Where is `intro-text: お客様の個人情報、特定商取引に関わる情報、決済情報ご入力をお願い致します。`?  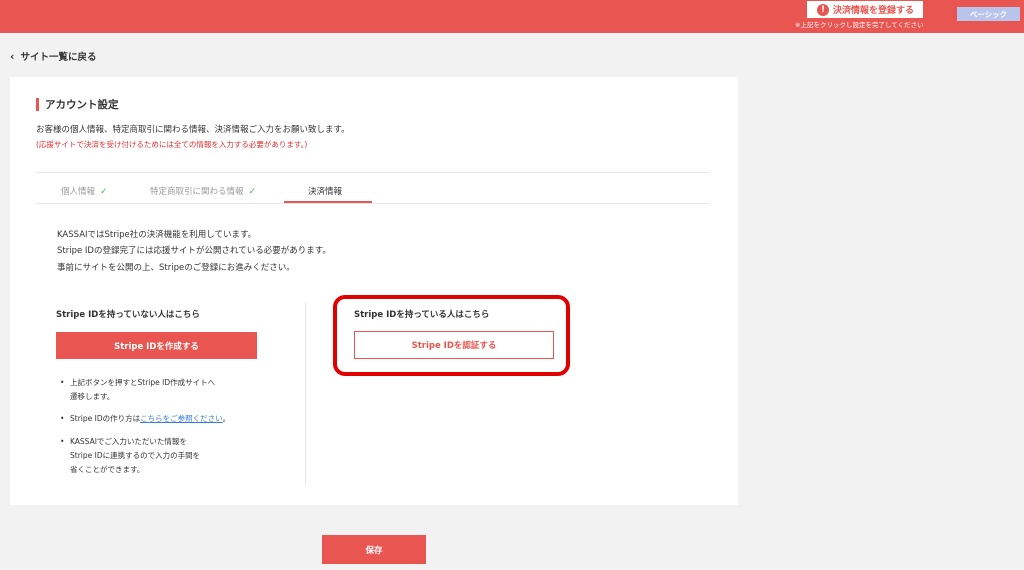
intro-text: お客様の個人情報、特定商取引に関わる情報、決済情報ご入力をお願い致します。 is located at coordinates (193, 130).